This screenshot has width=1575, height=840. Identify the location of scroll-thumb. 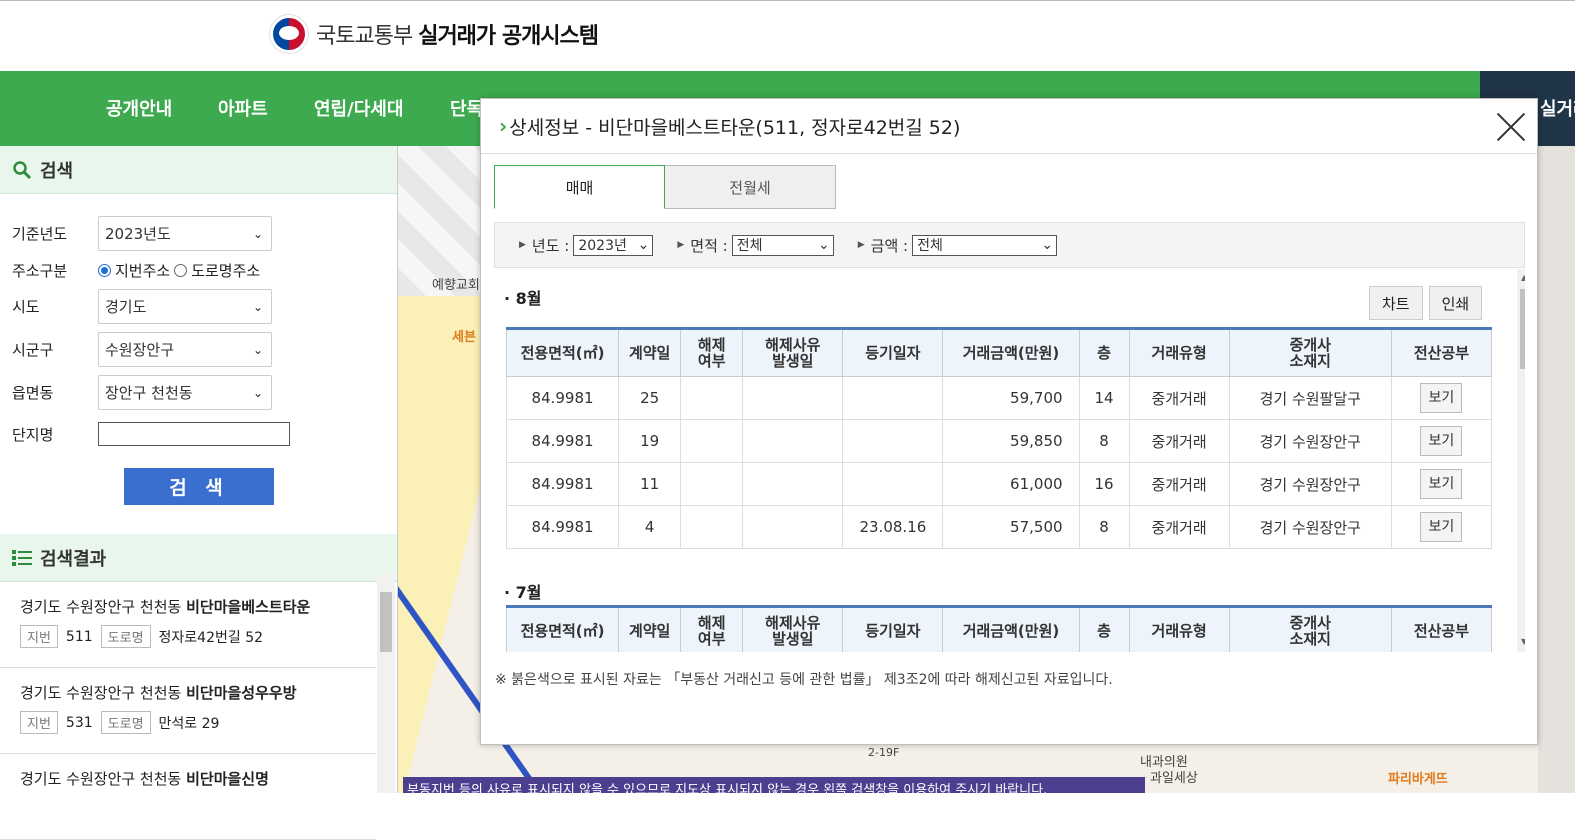
(1522, 329).